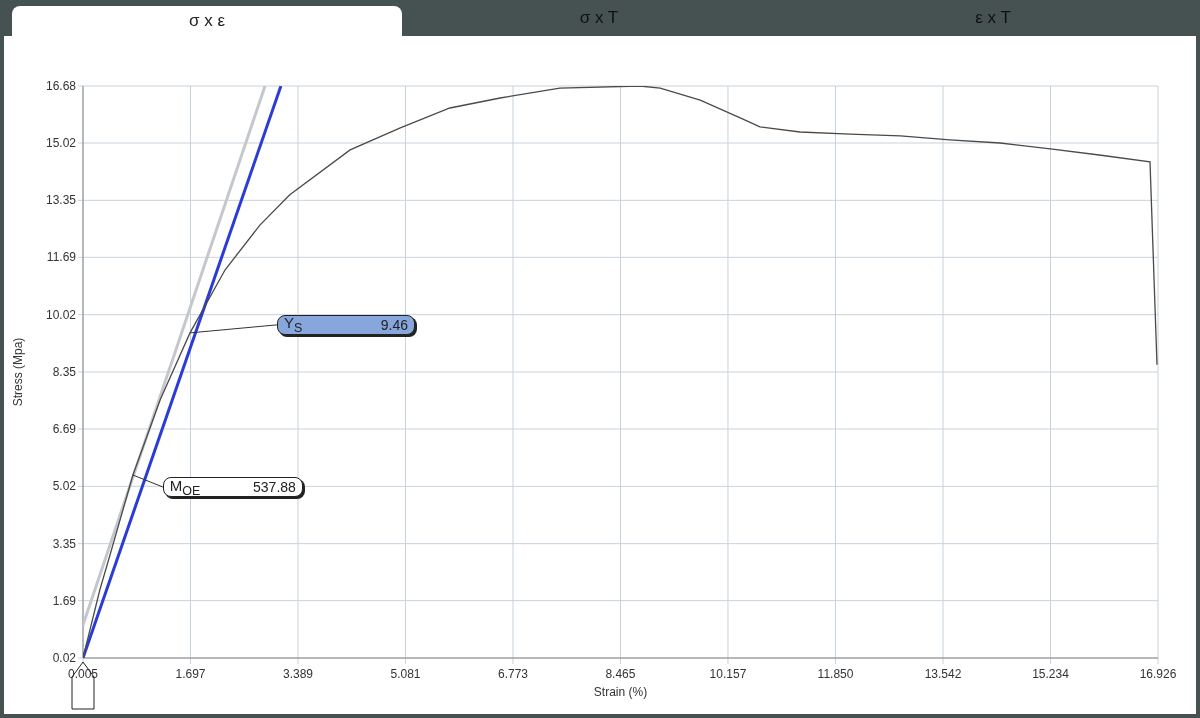 This screenshot has width=1200, height=718. I want to click on x-tick-label: 1.697, so click(190, 674).